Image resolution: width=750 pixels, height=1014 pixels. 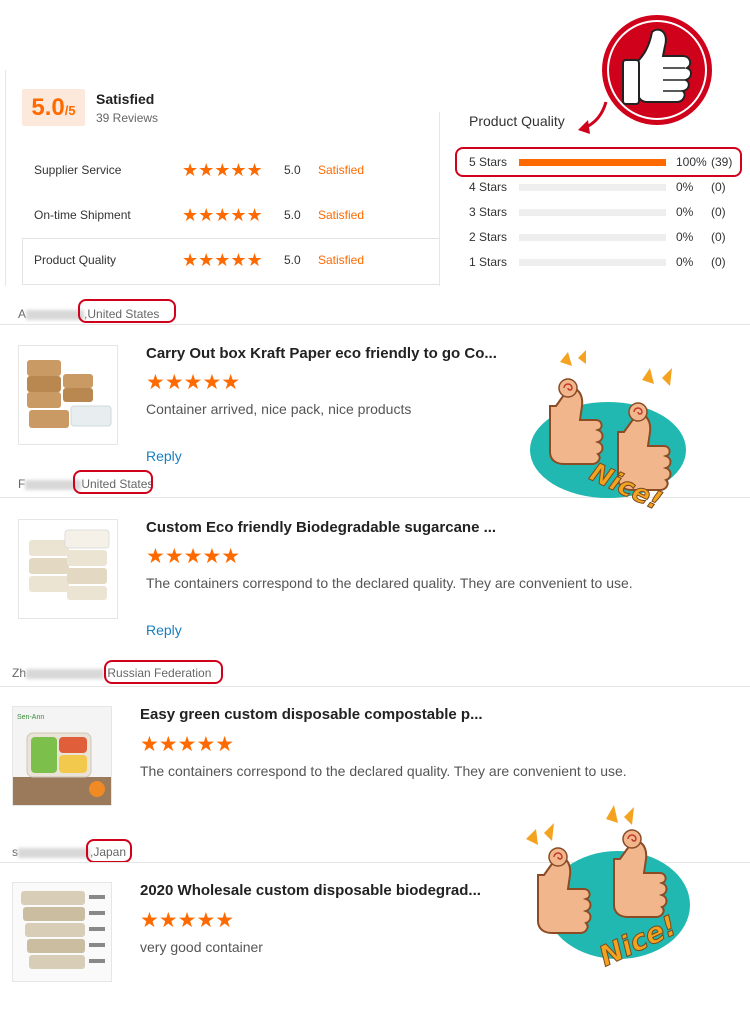 I want to click on distribution-heading: Product Quality, so click(x=517, y=121).